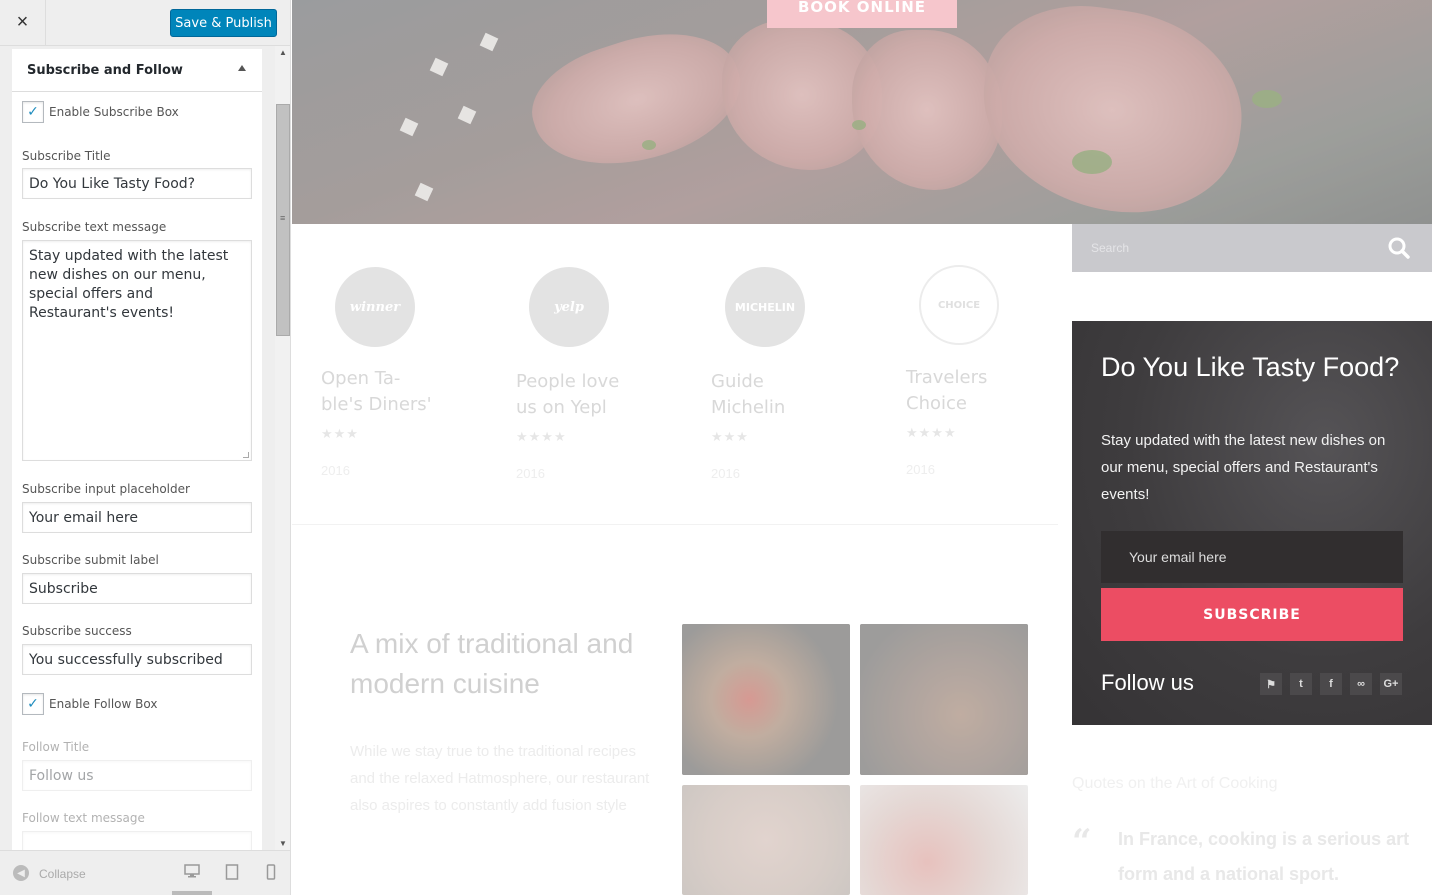 This screenshot has width=1432, height=895. I want to click on success-input: You successfully subscribed, so click(137, 659).